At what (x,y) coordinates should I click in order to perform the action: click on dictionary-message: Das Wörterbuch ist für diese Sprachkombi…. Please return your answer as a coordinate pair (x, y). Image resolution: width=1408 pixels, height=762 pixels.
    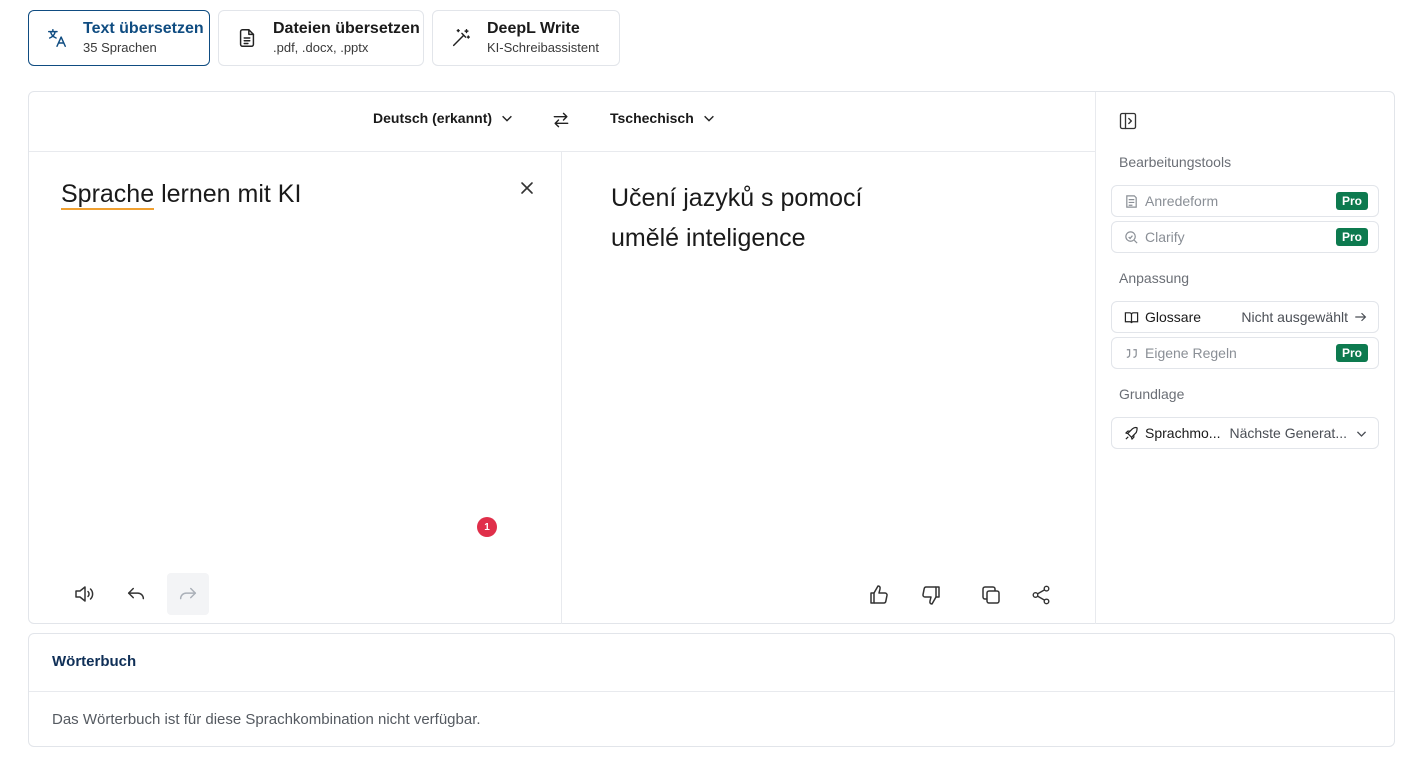
    Looking at the image, I should click on (266, 719).